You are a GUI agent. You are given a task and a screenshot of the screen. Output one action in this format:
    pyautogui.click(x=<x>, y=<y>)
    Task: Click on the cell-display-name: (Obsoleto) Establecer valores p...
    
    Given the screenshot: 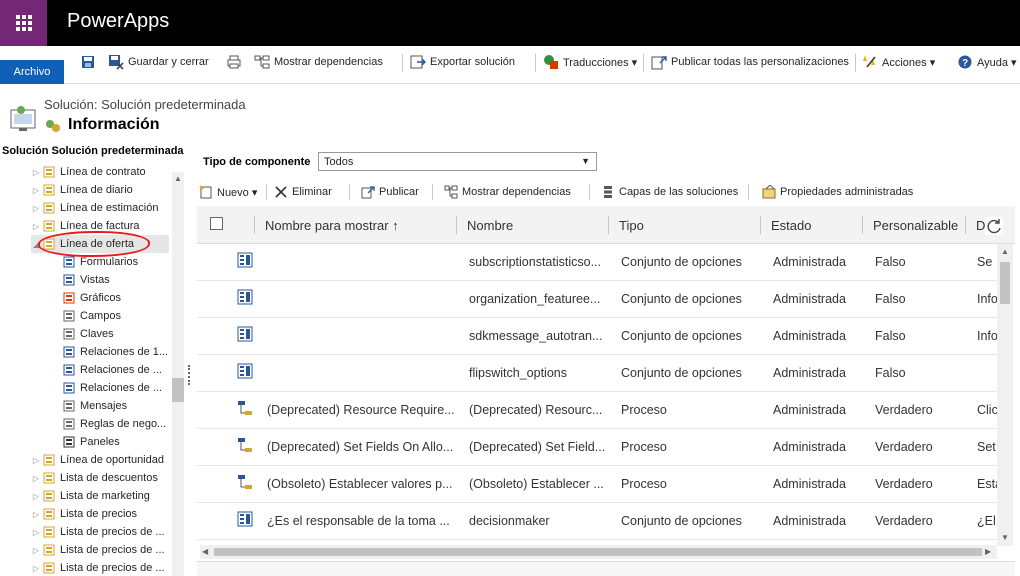 What is the action you would take?
    pyautogui.click(x=362, y=484)
    